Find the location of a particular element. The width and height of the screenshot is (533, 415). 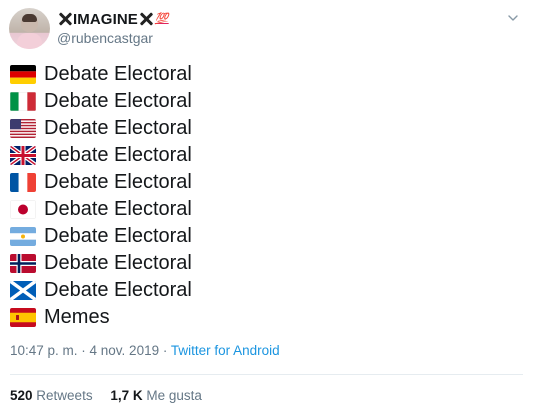

tweet-line: Memes is located at coordinates (101, 317).